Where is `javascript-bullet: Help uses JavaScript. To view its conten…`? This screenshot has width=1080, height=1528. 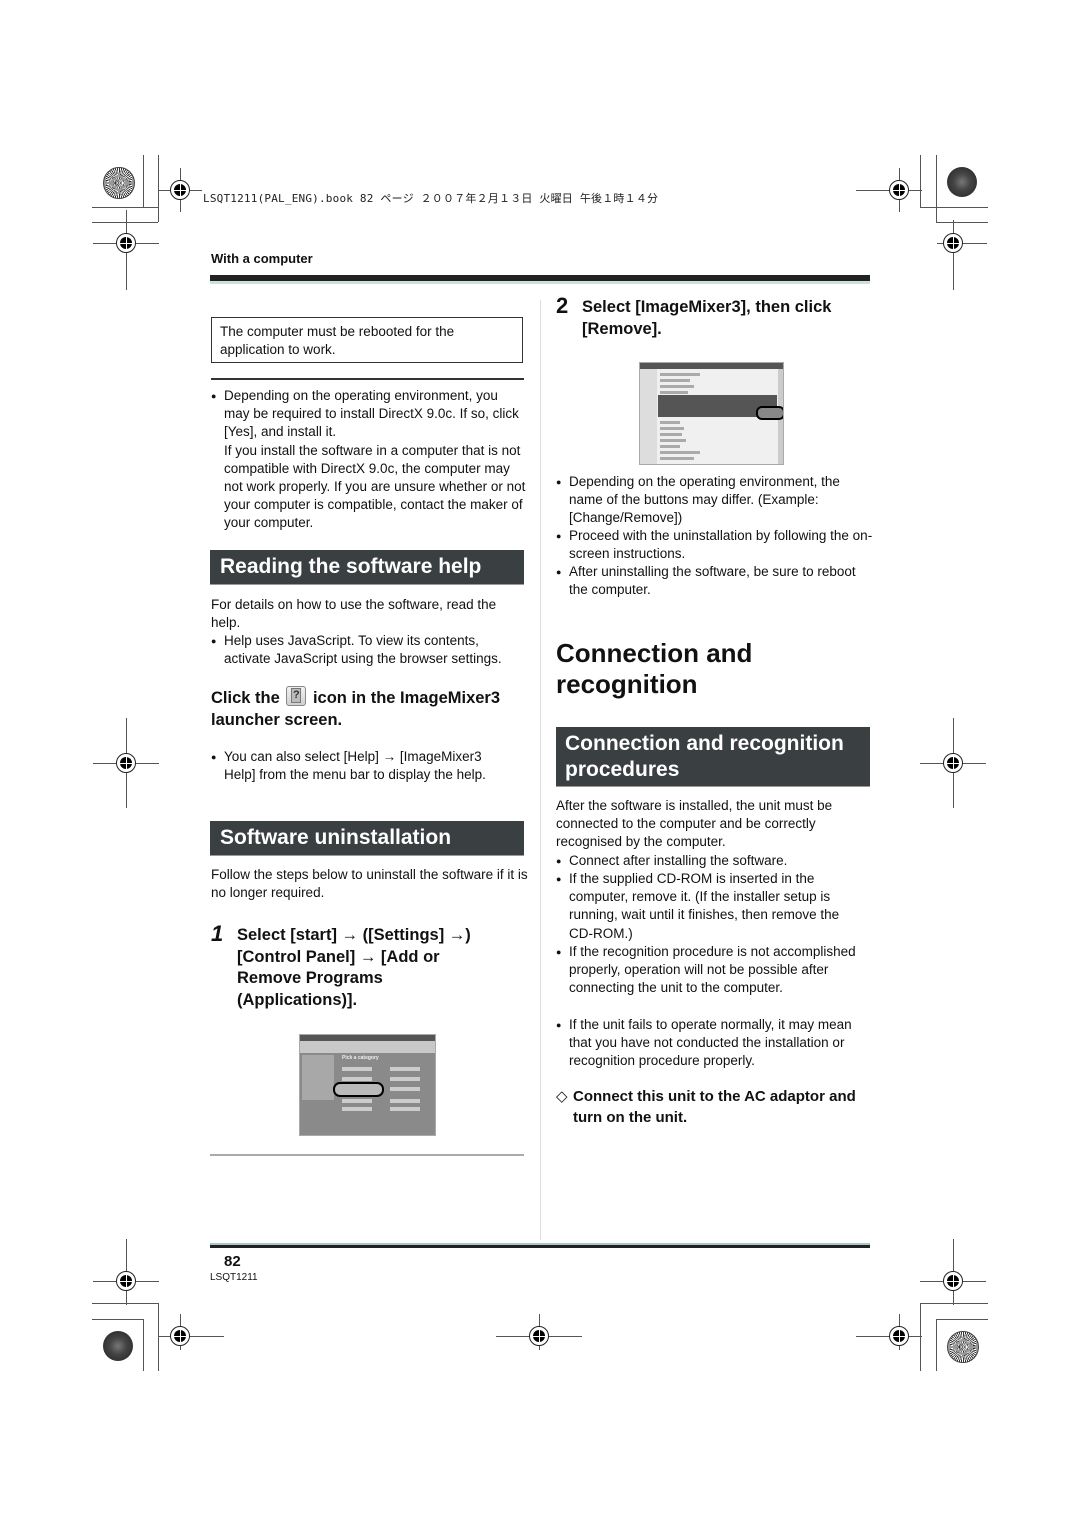 javascript-bullet: Help uses JavaScript. To view its conten… is located at coordinates (370, 650).